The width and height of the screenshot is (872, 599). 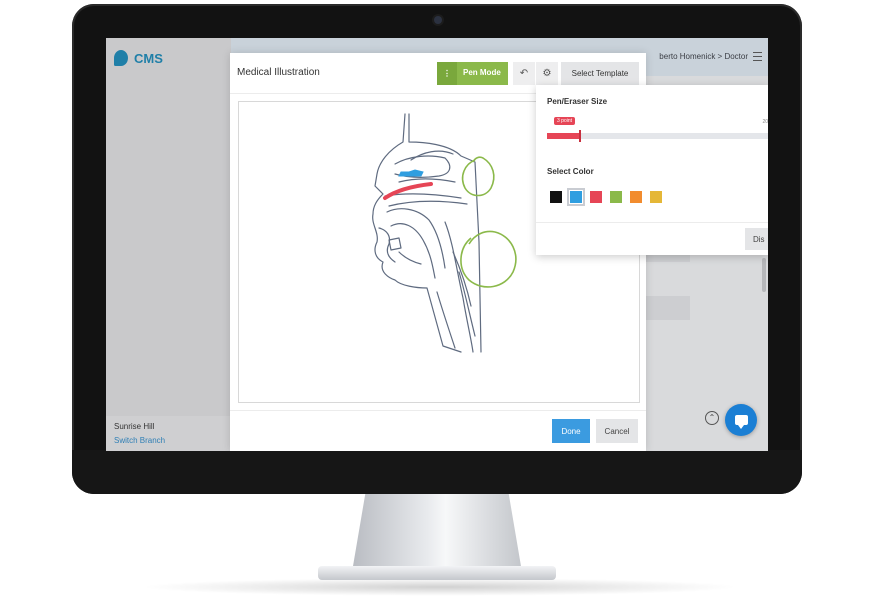 What do you see at coordinates (134, 426) in the screenshot?
I see `branch-name: Sunrise Hill` at bounding box center [134, 426].